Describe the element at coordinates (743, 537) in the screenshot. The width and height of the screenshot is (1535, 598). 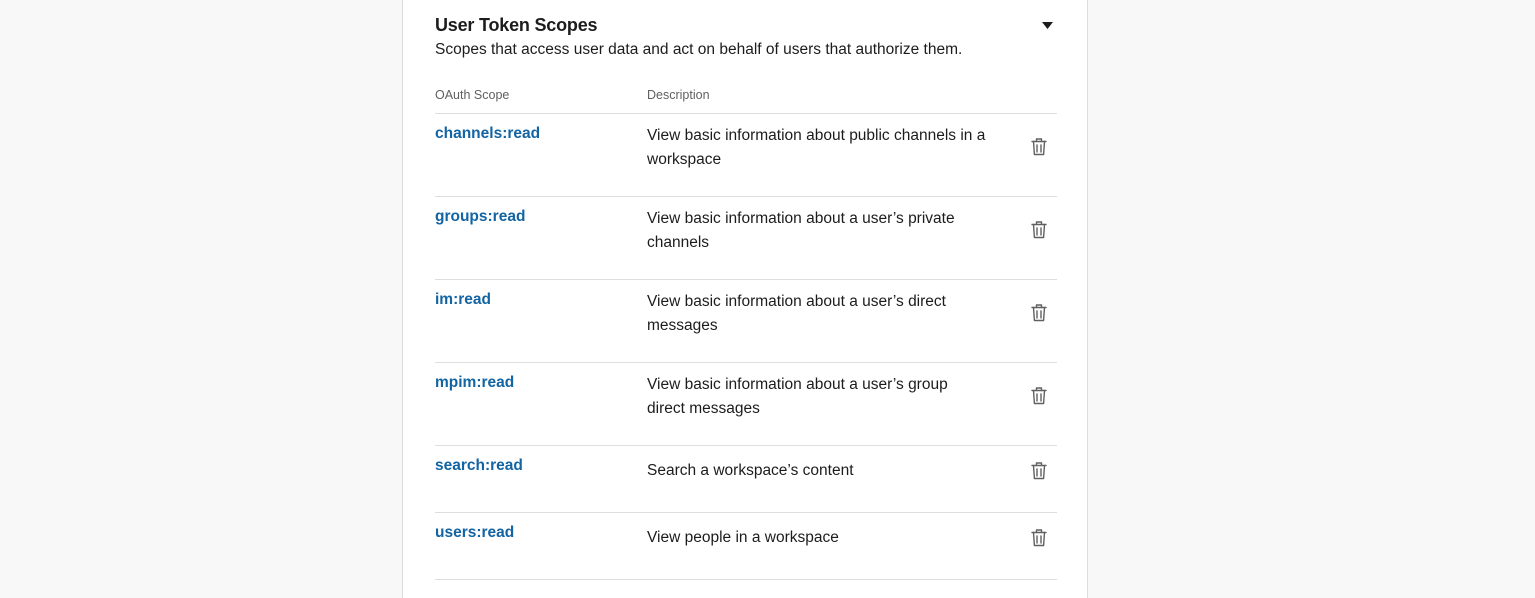
I see `scope-description: View people in a workspace` at that location.